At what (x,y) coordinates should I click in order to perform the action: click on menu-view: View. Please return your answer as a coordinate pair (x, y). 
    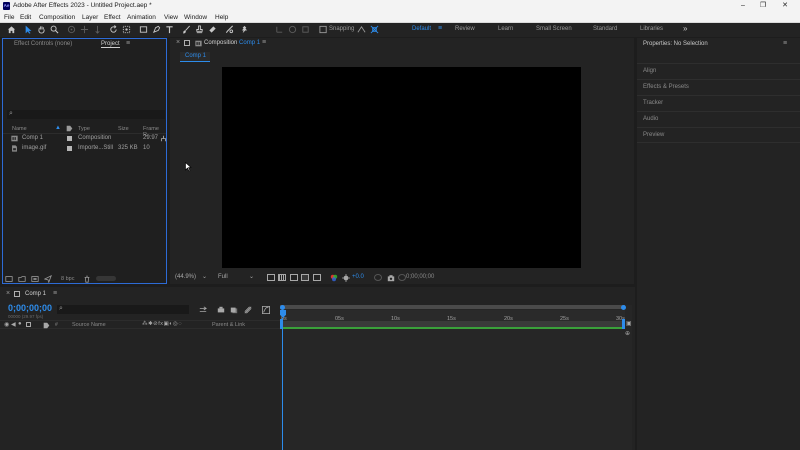
    Looking at the image, I should click on (171, 17).